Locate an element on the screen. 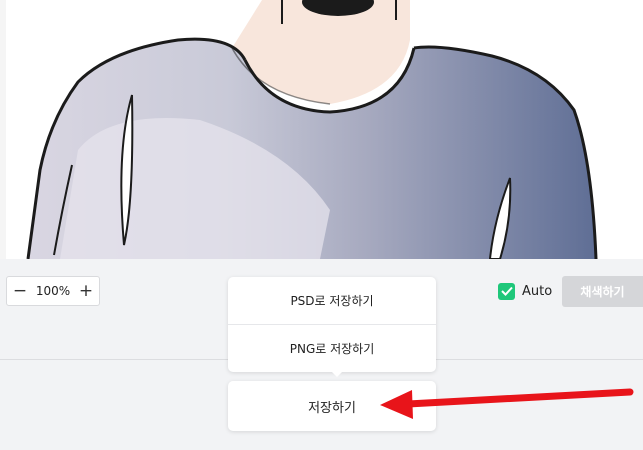 The height and width of the screenshot is (450, 643). zoom-control: − 100% + is located at coordinates (53, 291).